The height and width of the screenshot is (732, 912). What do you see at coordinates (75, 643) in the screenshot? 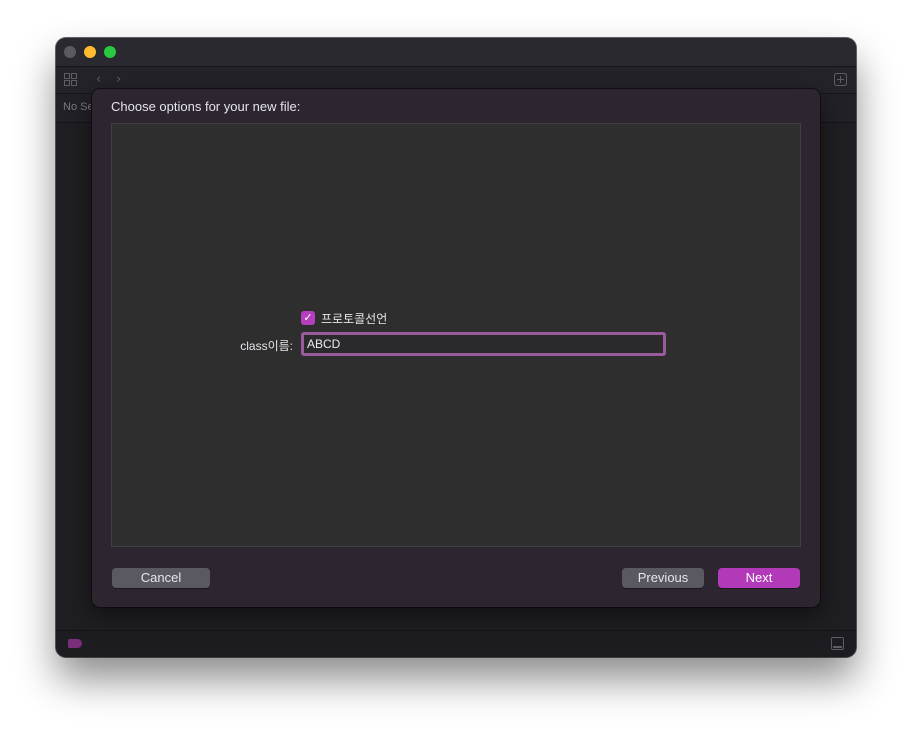
I see `breakpoint-indicator-icon` at bounding box center [75, 643].